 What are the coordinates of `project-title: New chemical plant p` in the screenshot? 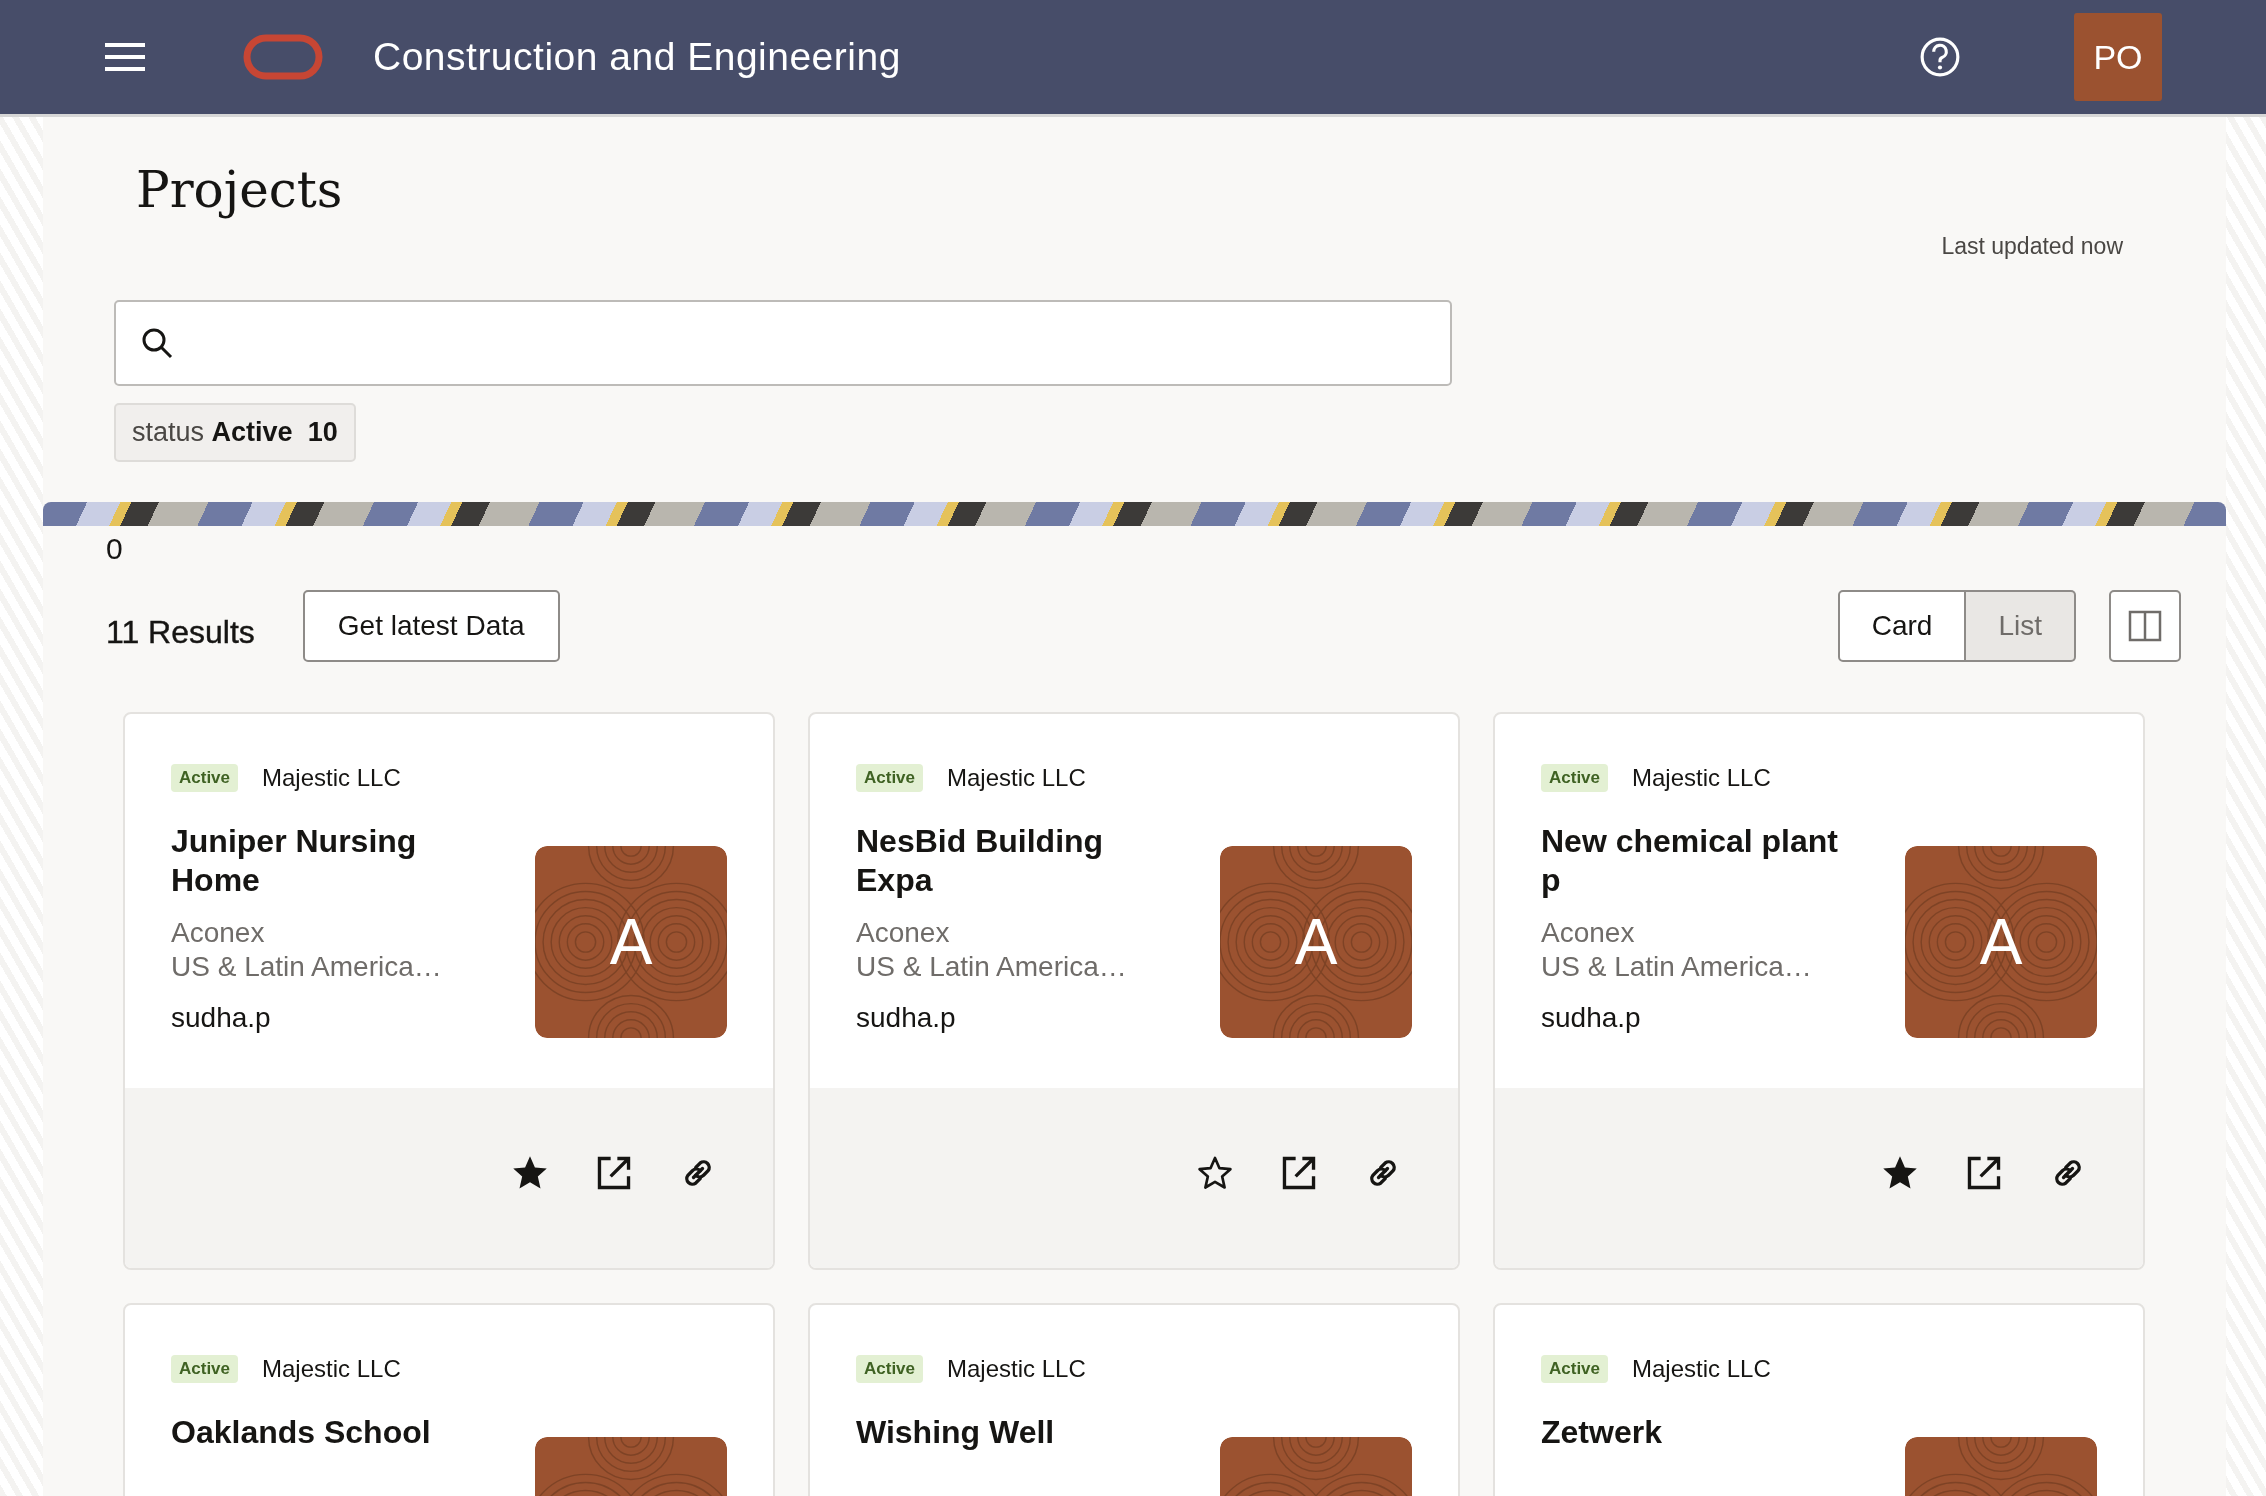 It's located at (1690, 861).